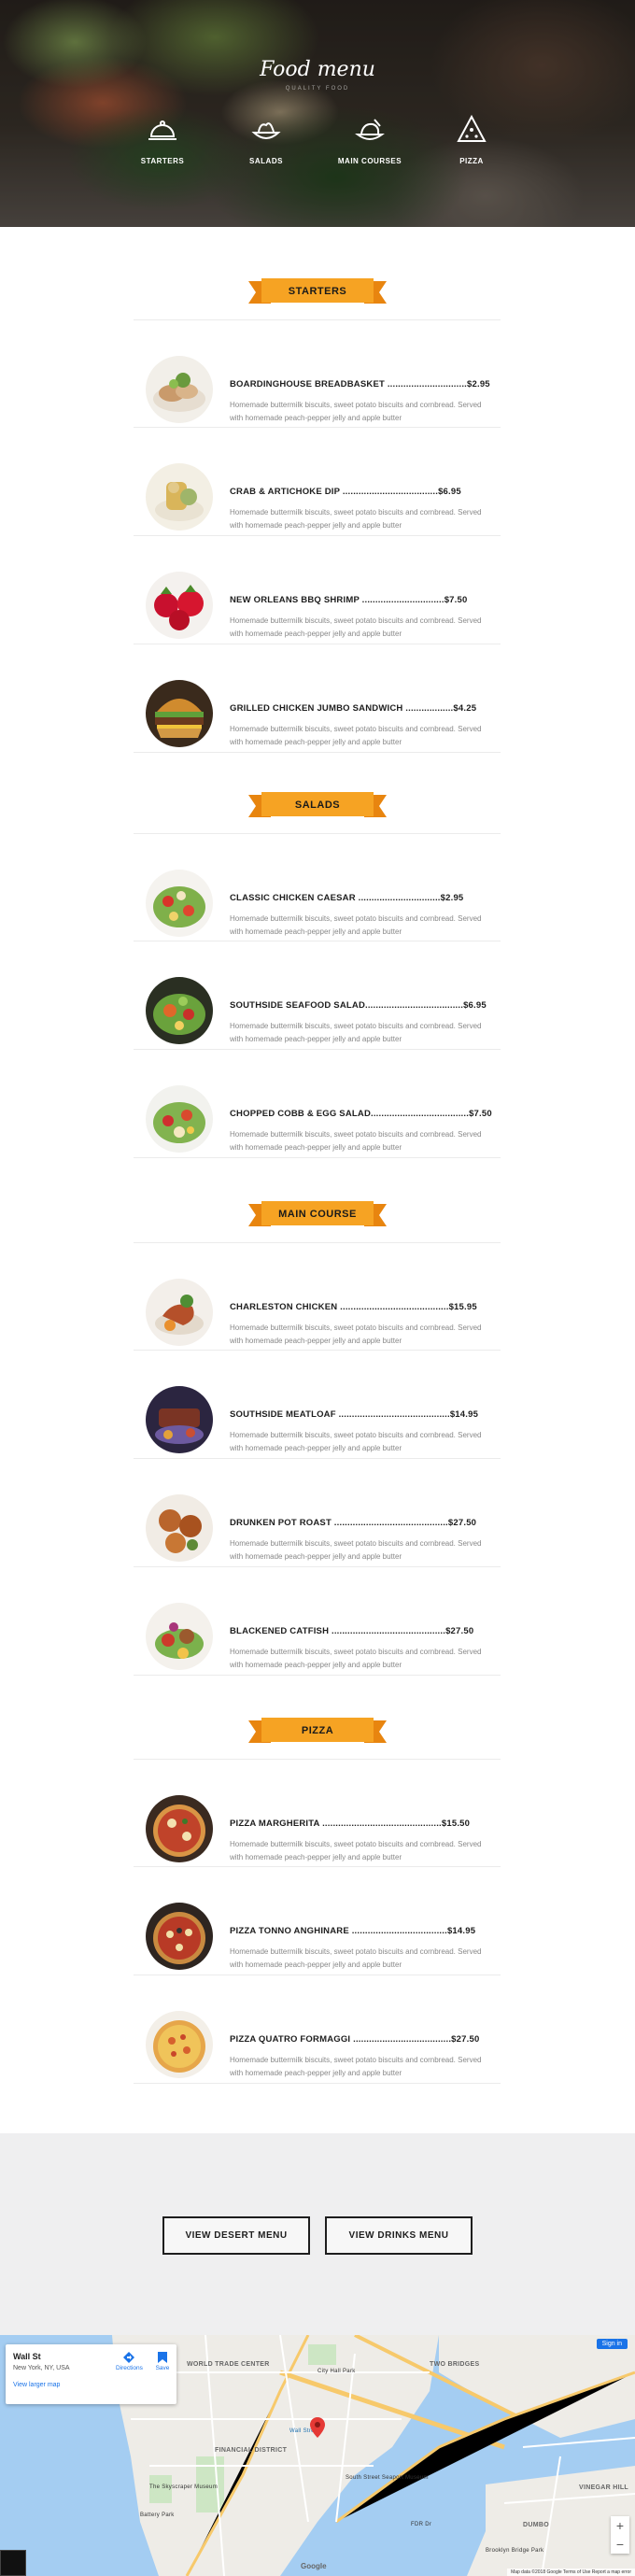  What do you see at coordinates (163, 2368) in the screenshot?
I see `save-label: Save` at bounding box center [163, 2368].